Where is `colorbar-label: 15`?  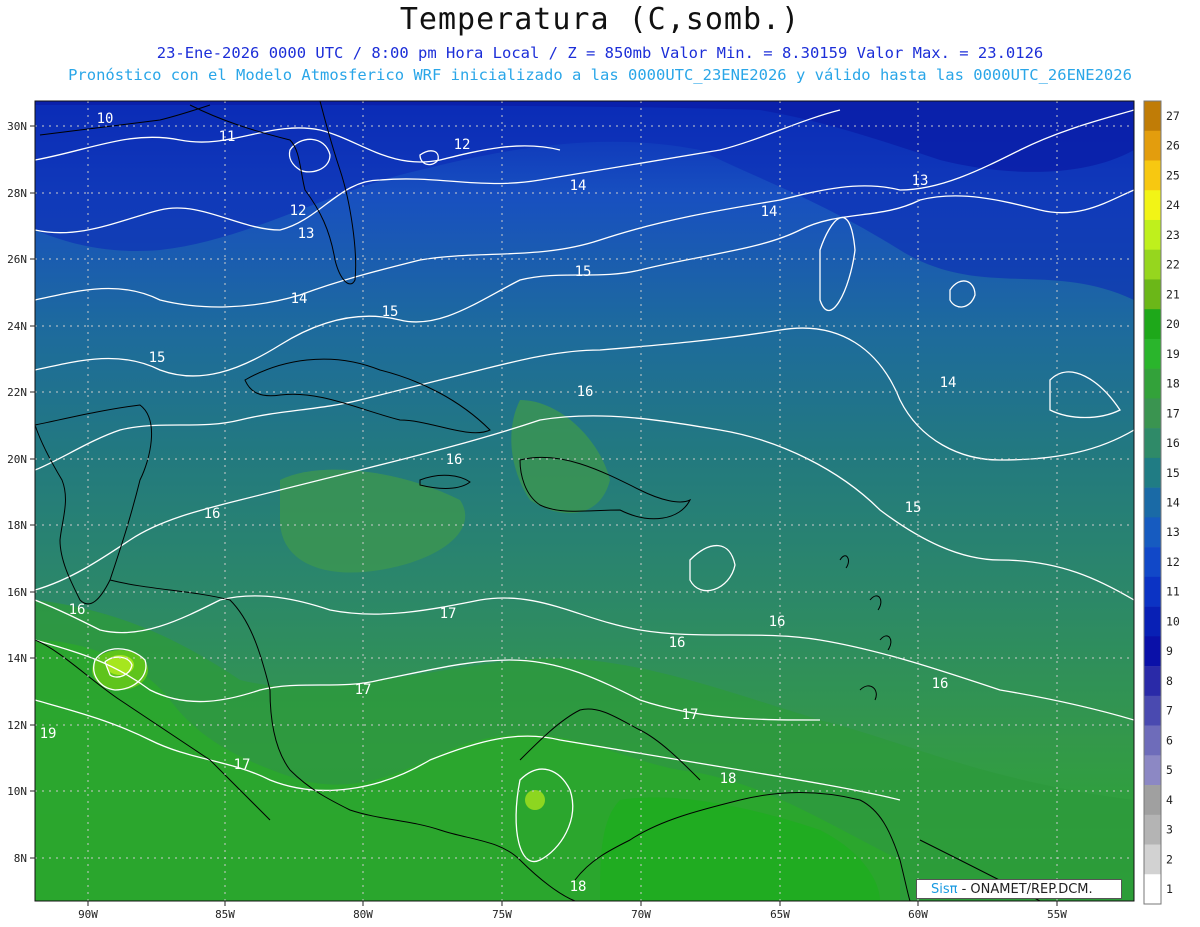
colorbar-label: 15 is located at coordinates (1173, 473).